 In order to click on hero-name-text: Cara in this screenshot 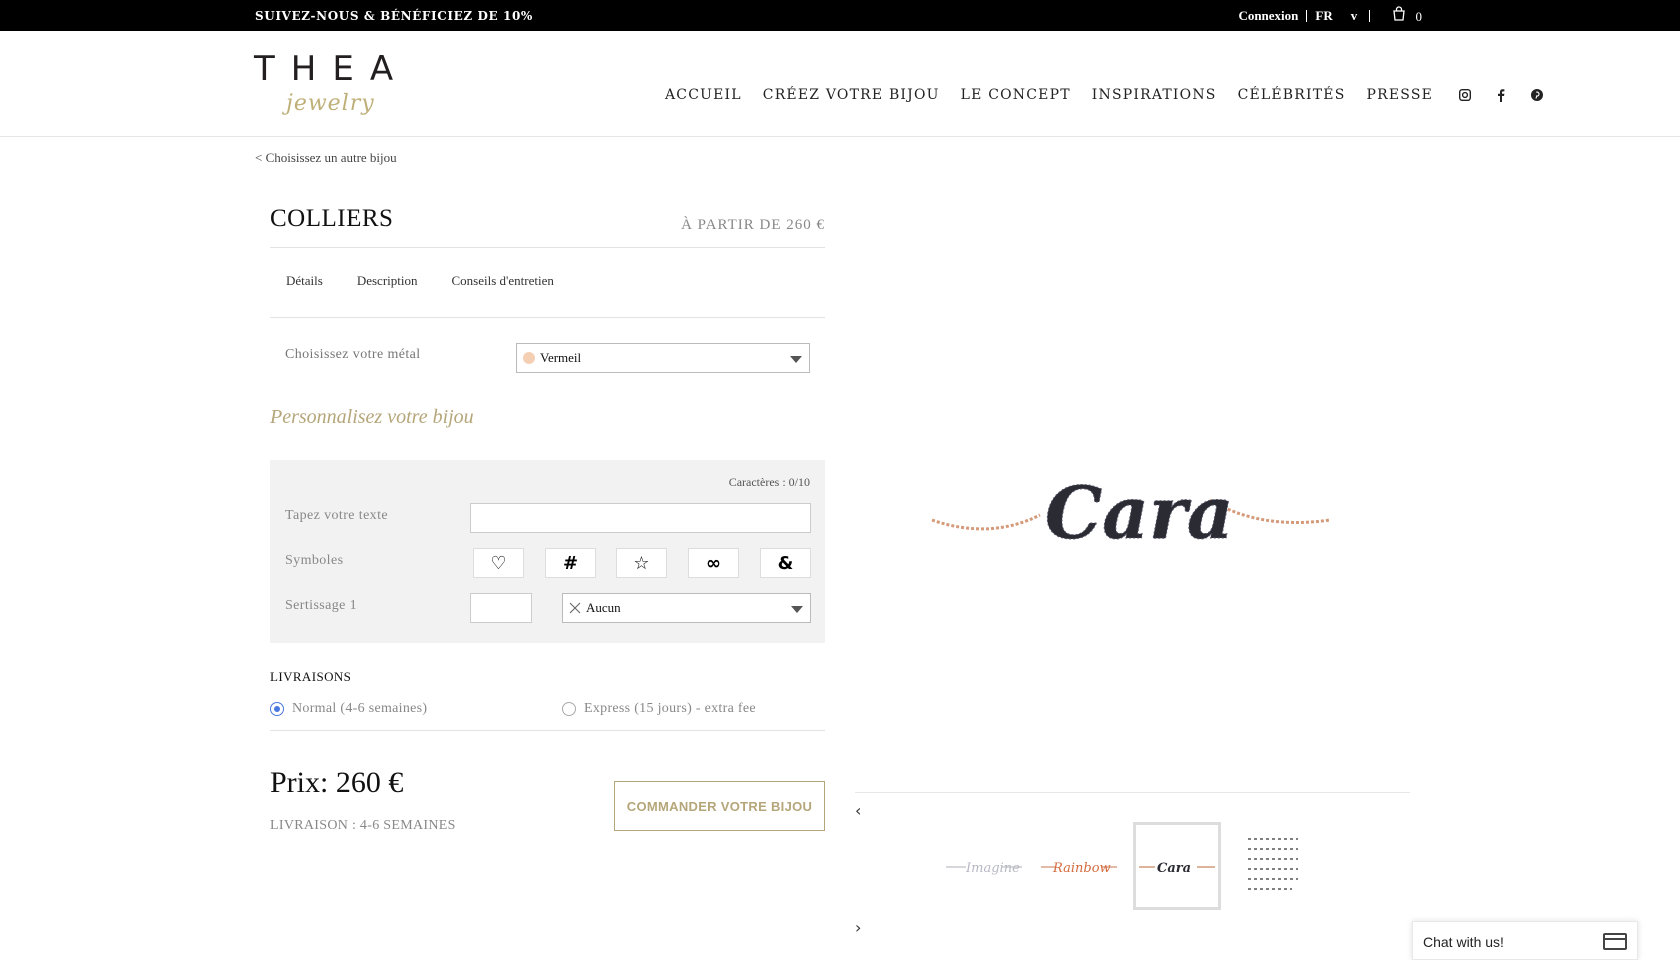, I will do `click(1139, 512)`.